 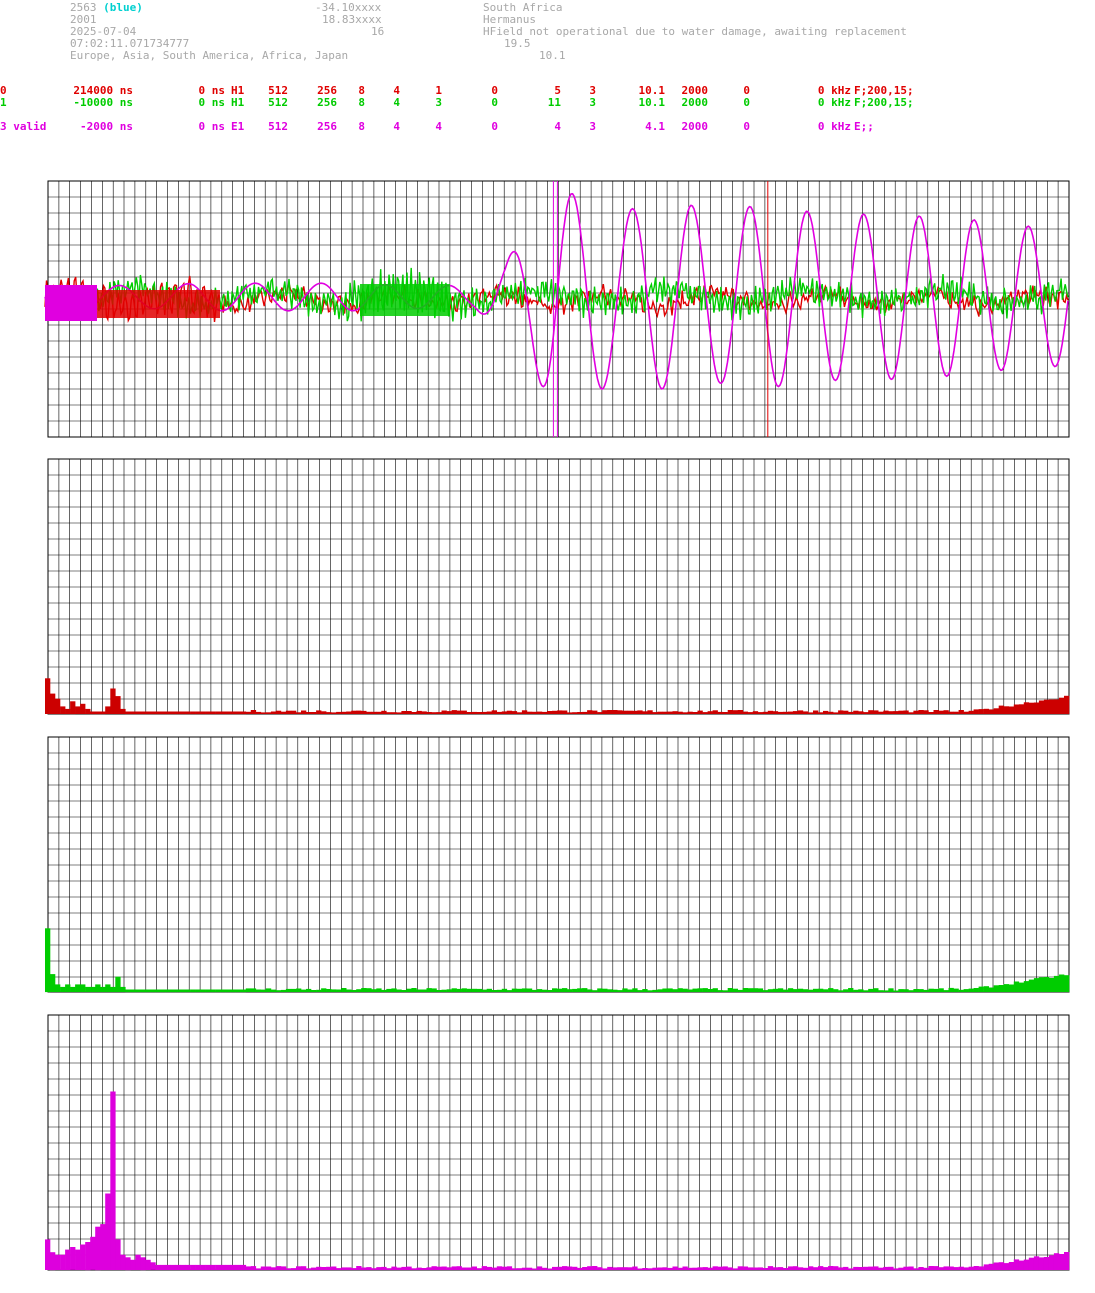 I want to click on magenta-block, so click(x=71, y=303).